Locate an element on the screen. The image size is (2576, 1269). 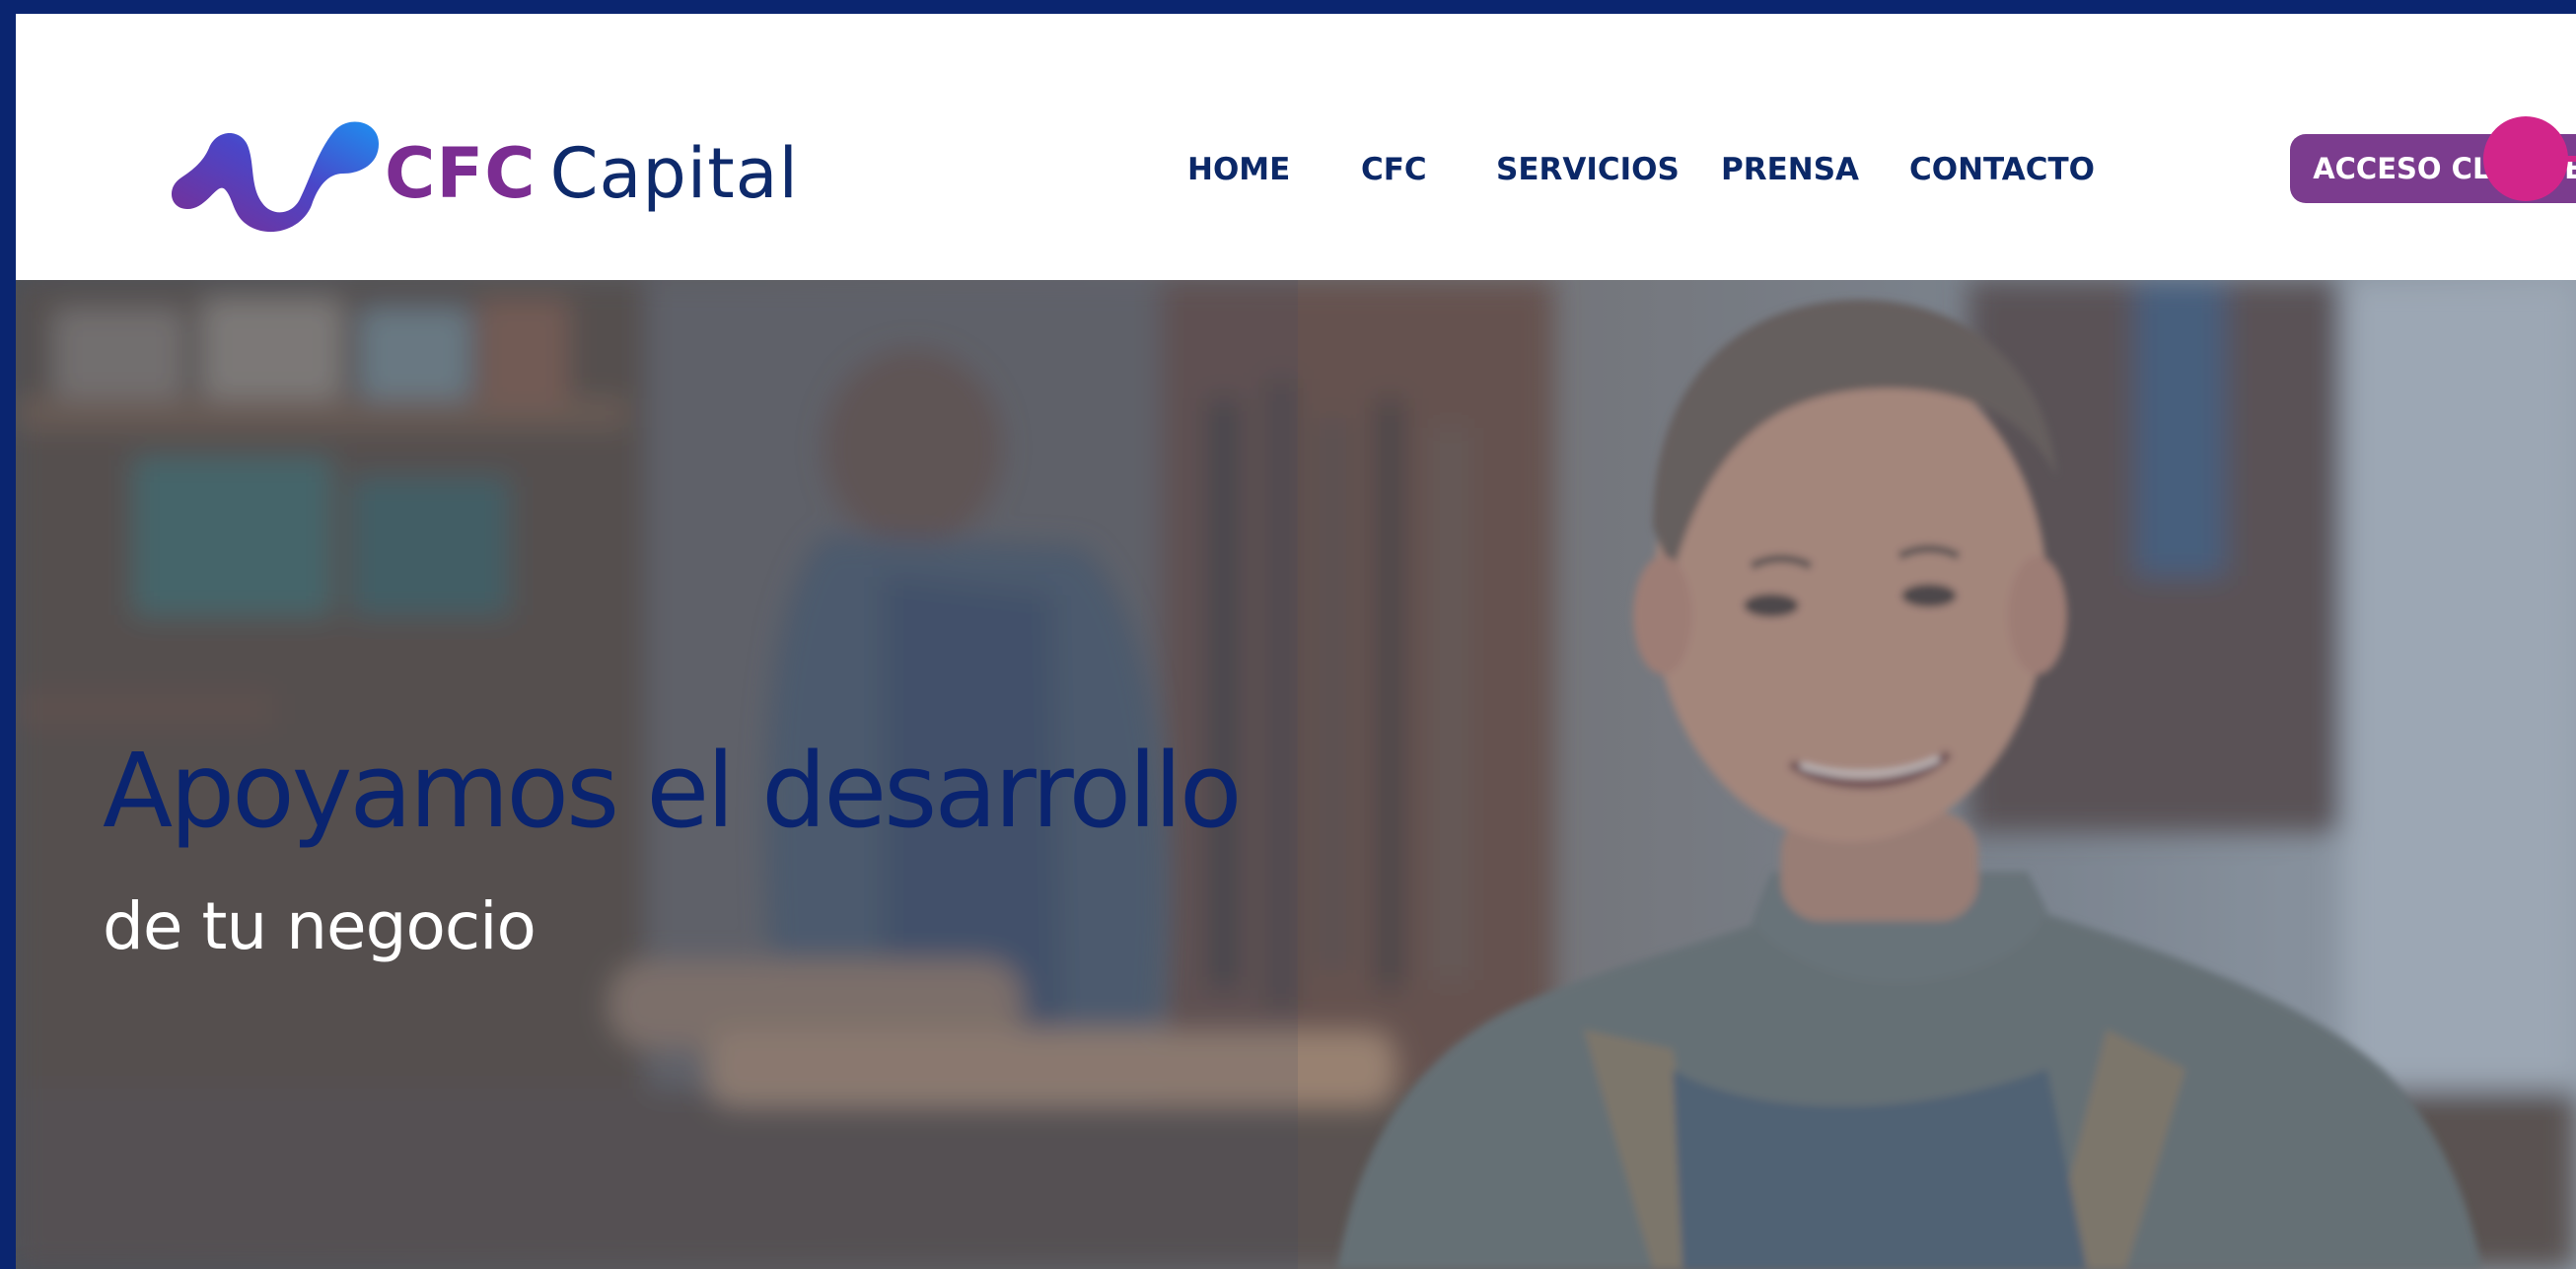
hero-title: Apoyamos el desarrollo is located at coordinates (673, 790).